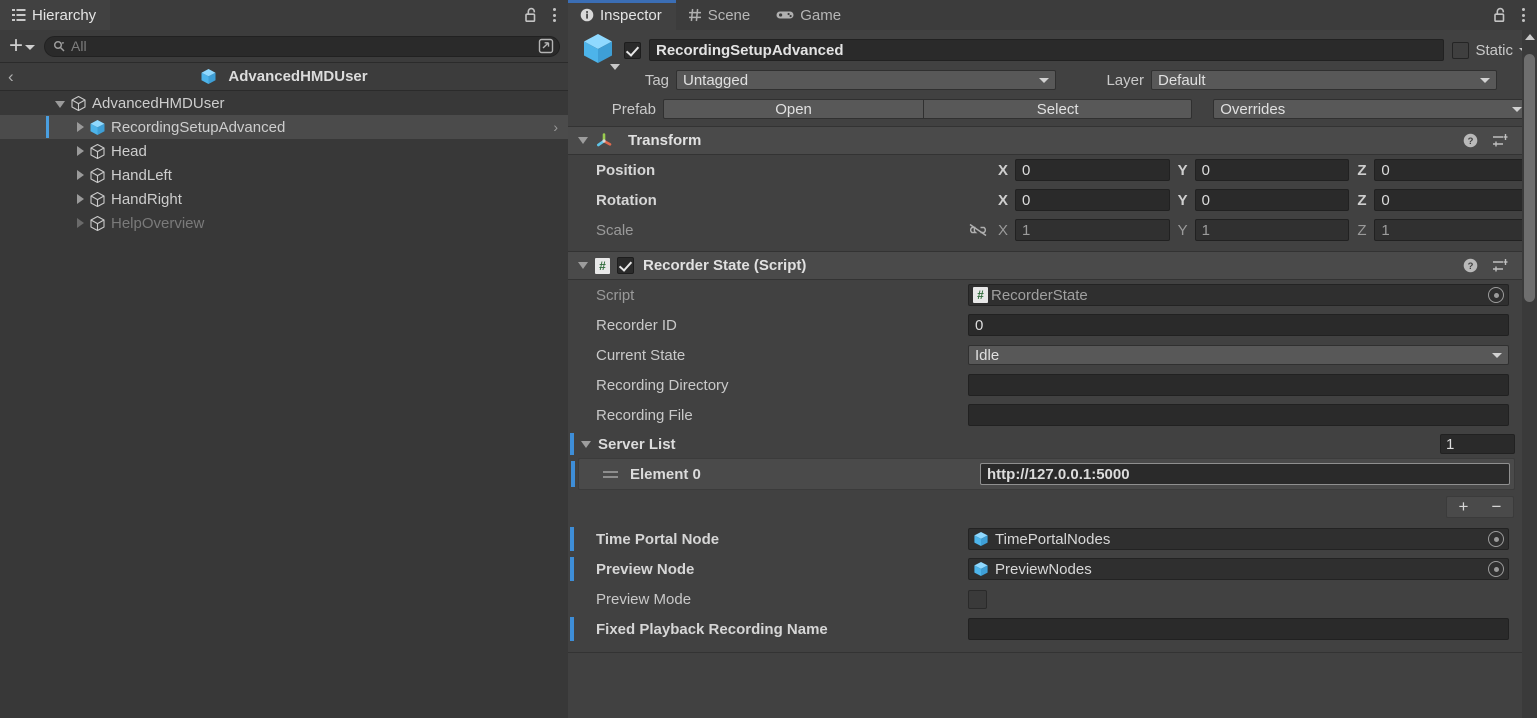  What do you see at coordinates (1362, 200) in the screenshot?
I see `axis-label-z: Z` at bounding box center [1362, 200].